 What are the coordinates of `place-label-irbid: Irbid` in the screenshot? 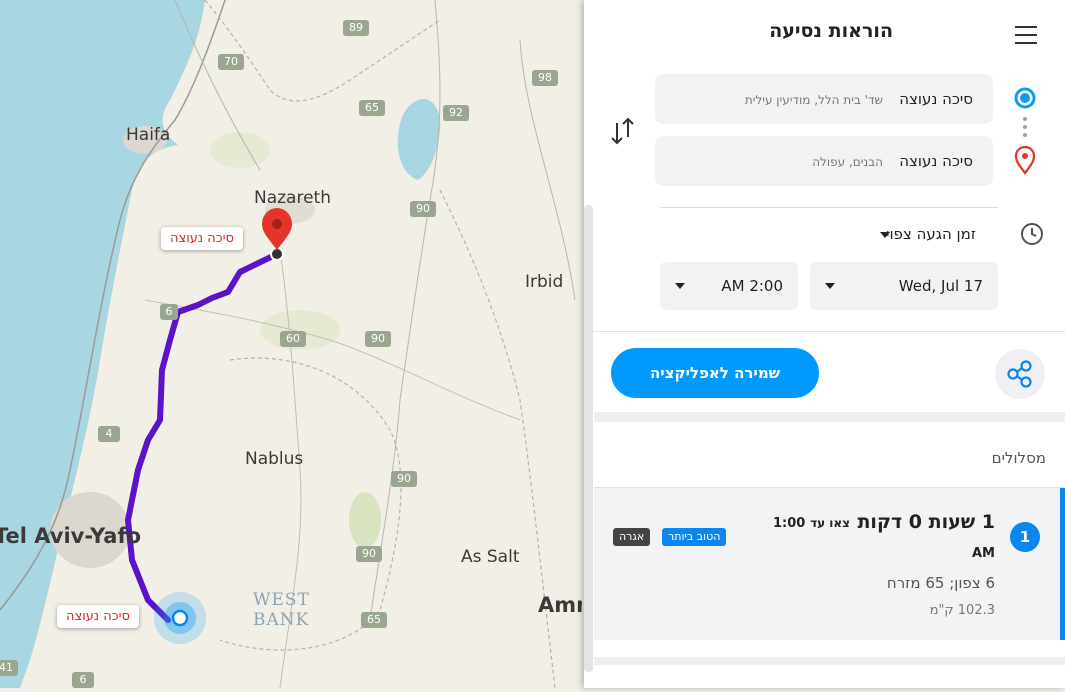 It's located at (544, 282).